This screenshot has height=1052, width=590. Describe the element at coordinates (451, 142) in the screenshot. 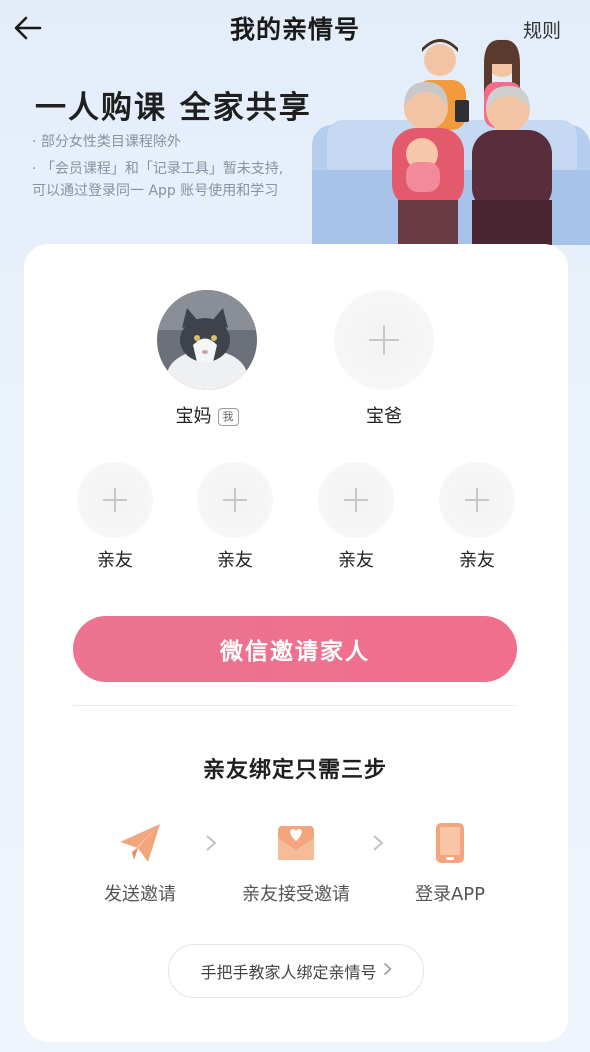

I see `family-illustration` at that location.